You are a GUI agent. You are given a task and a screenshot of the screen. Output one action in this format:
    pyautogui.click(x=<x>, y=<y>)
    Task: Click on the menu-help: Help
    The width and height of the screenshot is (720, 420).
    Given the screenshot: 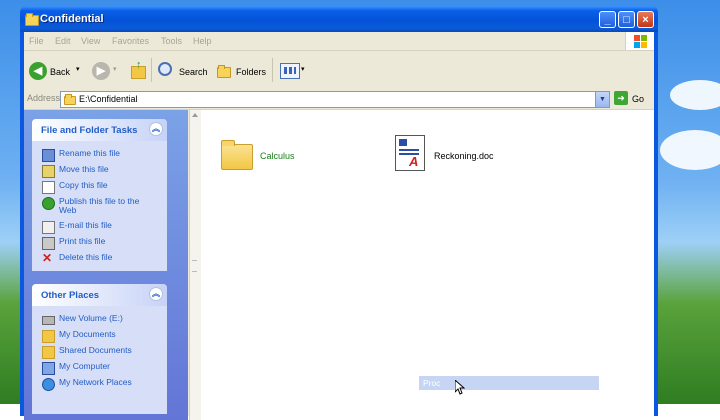 What is the action you would take?
    pyautogui.click(x=202, y=41)
    